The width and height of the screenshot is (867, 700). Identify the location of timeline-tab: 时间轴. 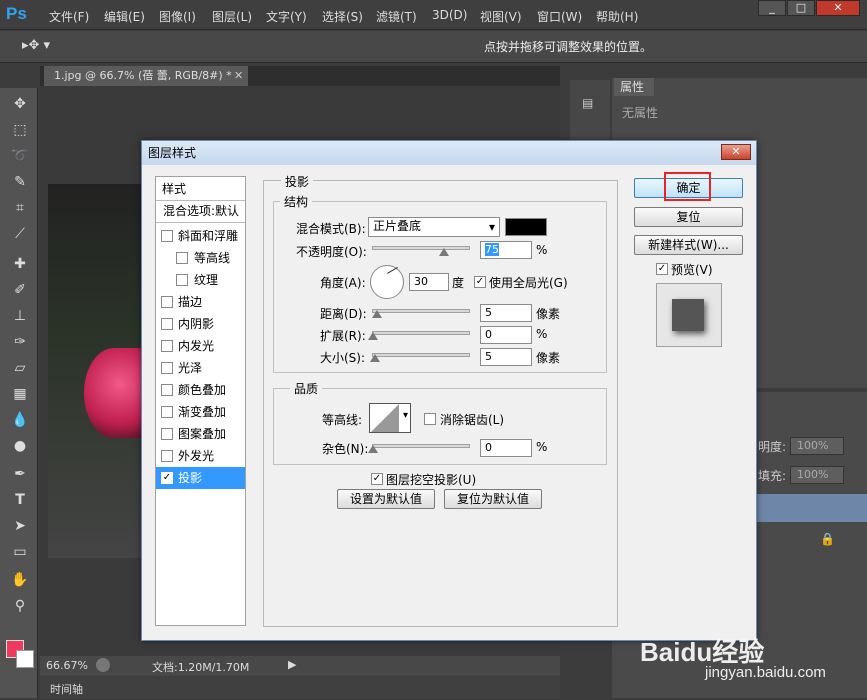
(66, 689).